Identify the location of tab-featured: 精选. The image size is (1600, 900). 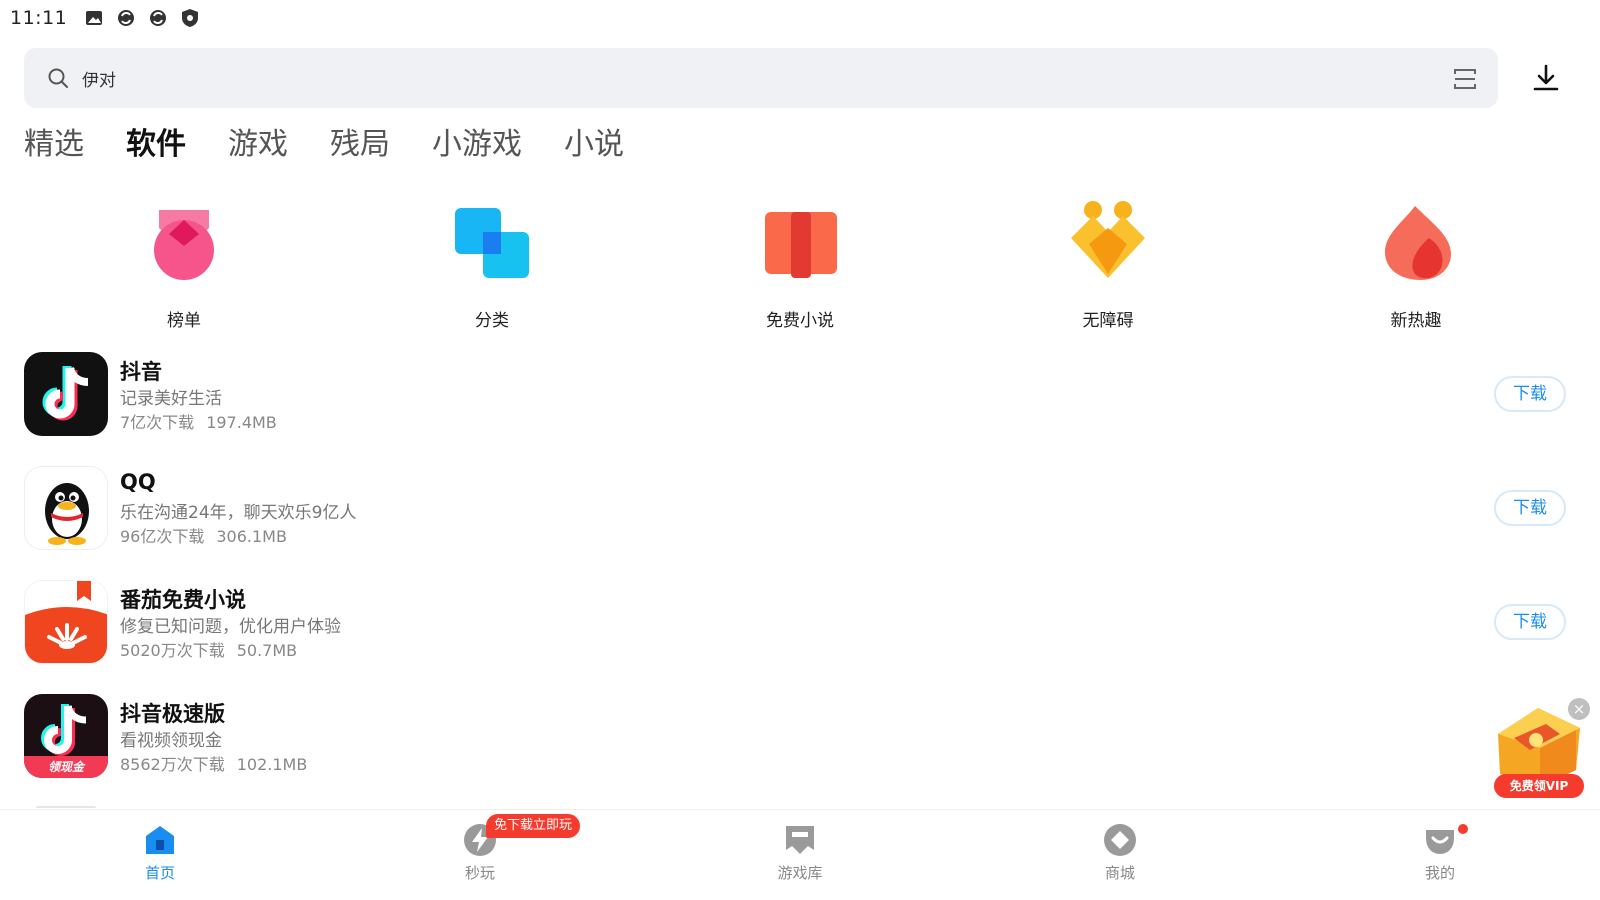
(54, 145).